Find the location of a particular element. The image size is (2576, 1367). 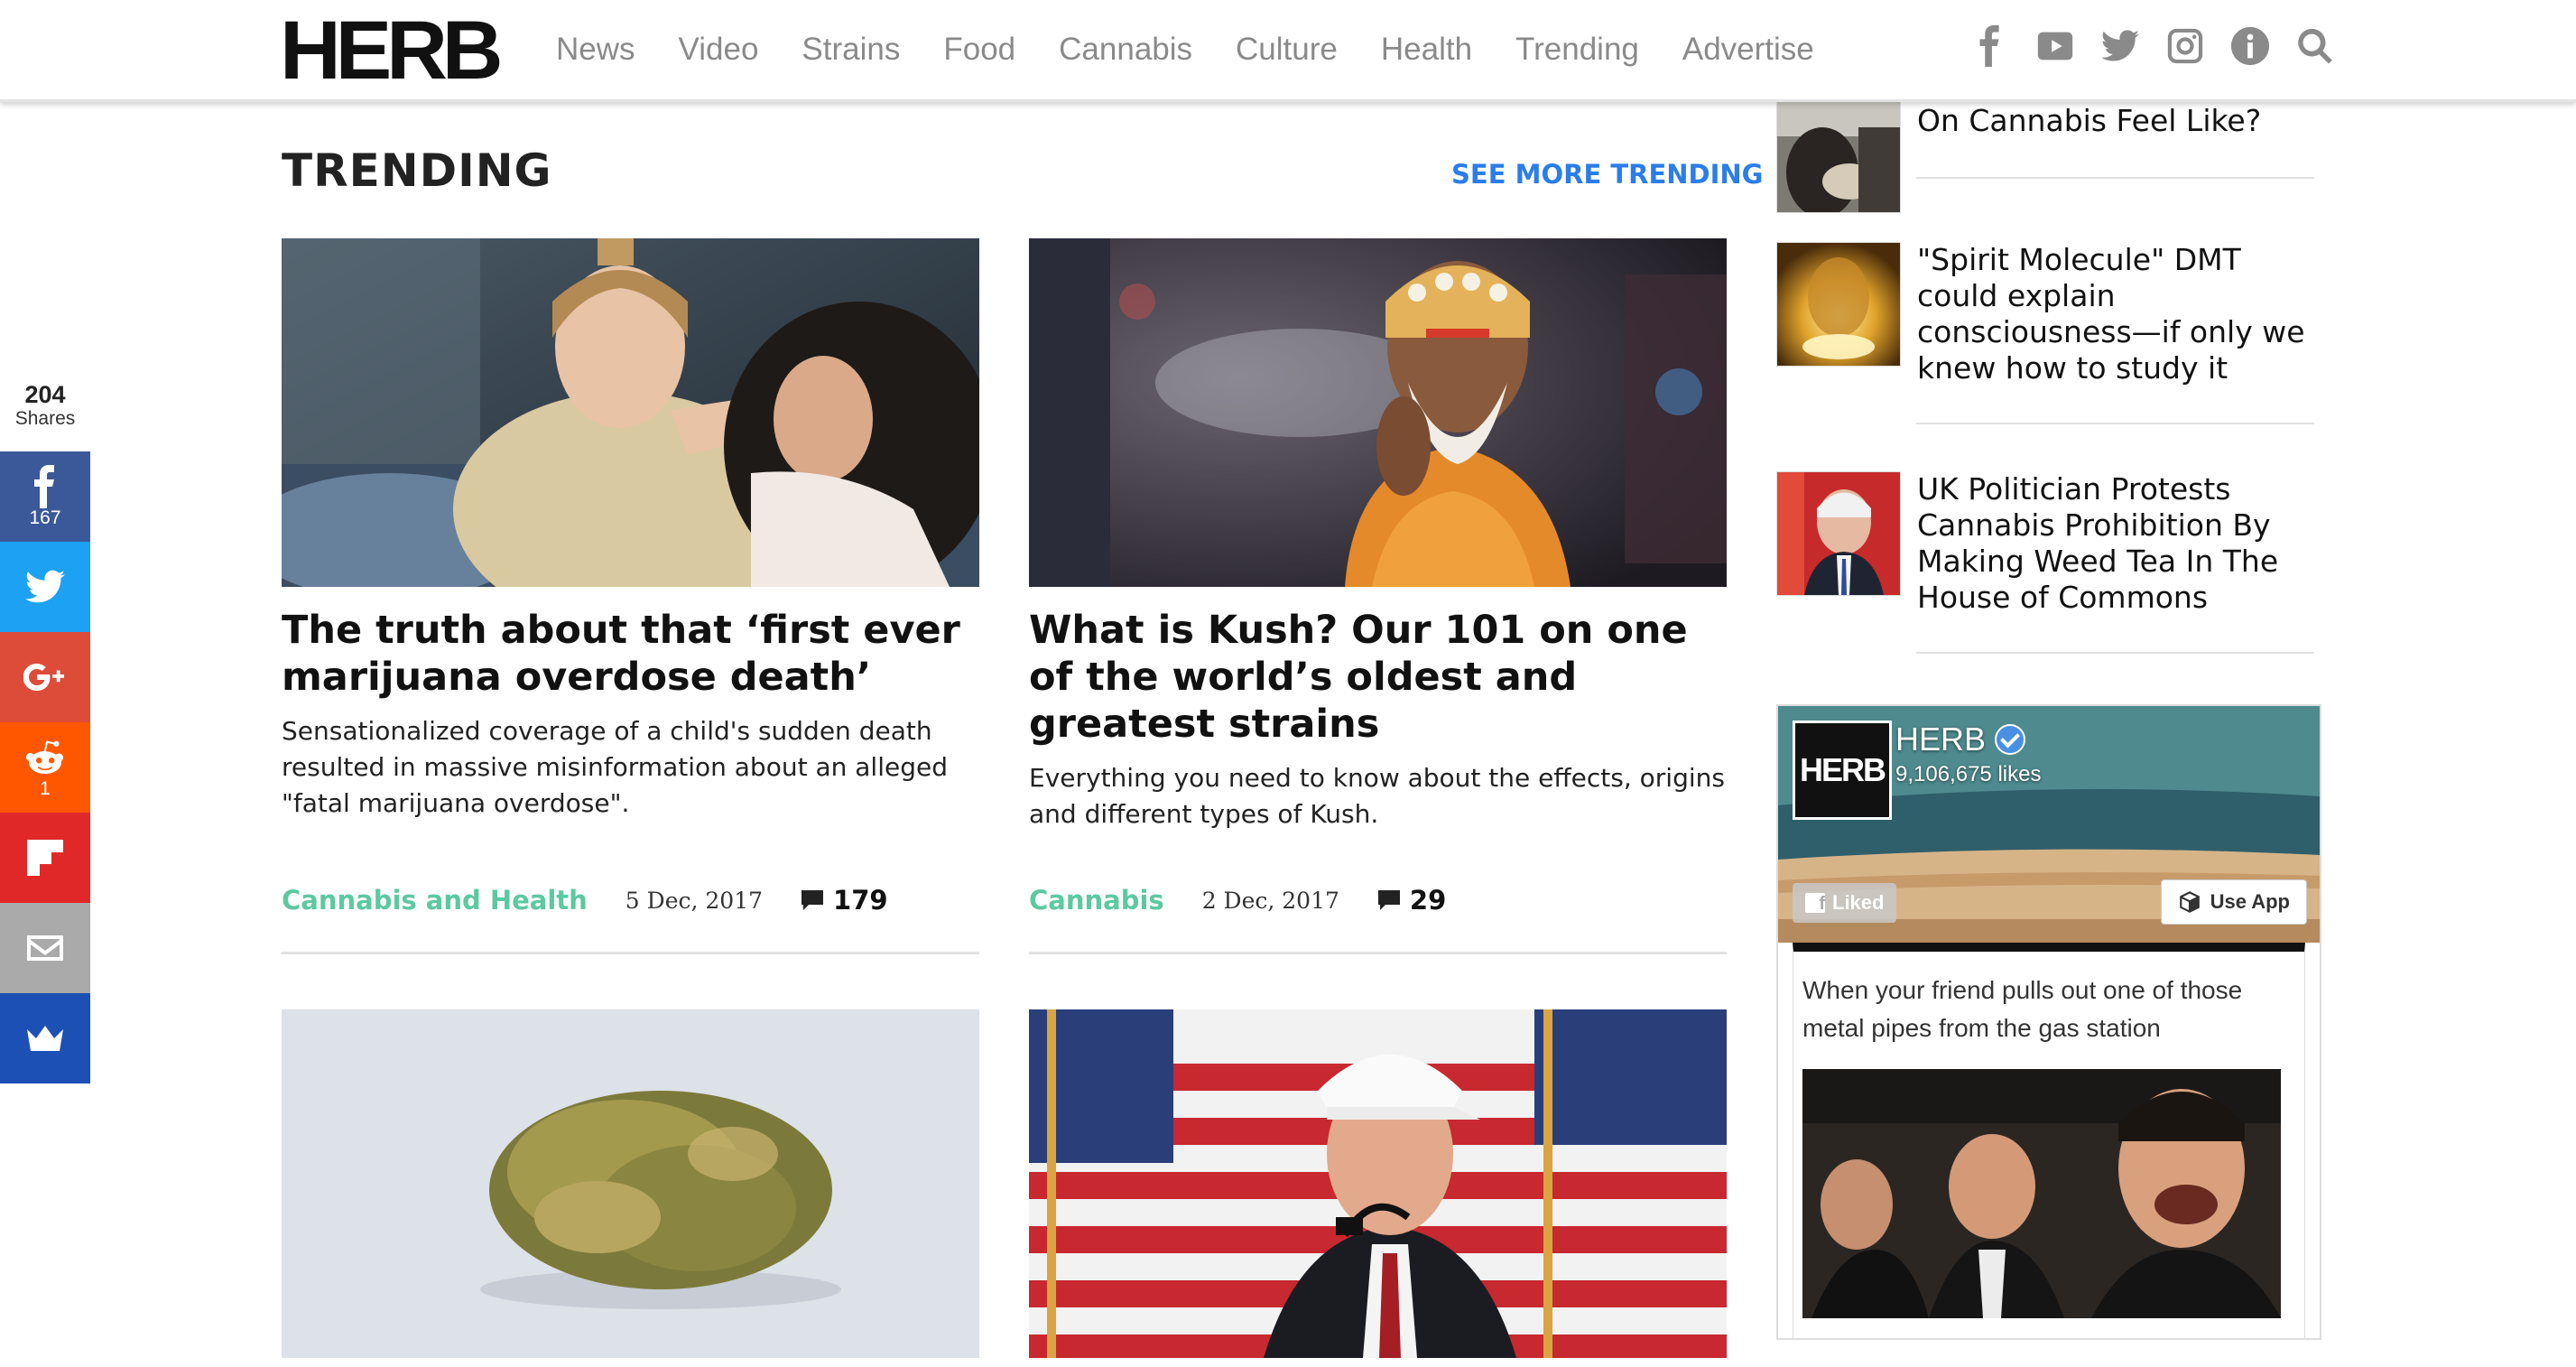

facebook-use-app-button: Use App is located at coordinates (2233, 902).